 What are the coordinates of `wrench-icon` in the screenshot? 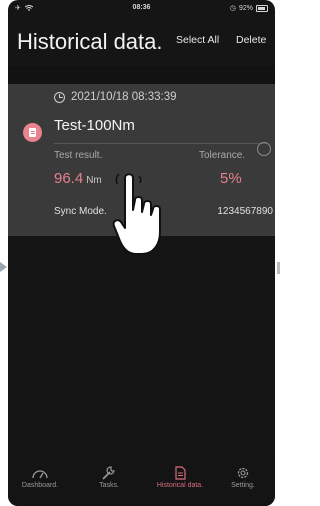 It's located at (108, 473).